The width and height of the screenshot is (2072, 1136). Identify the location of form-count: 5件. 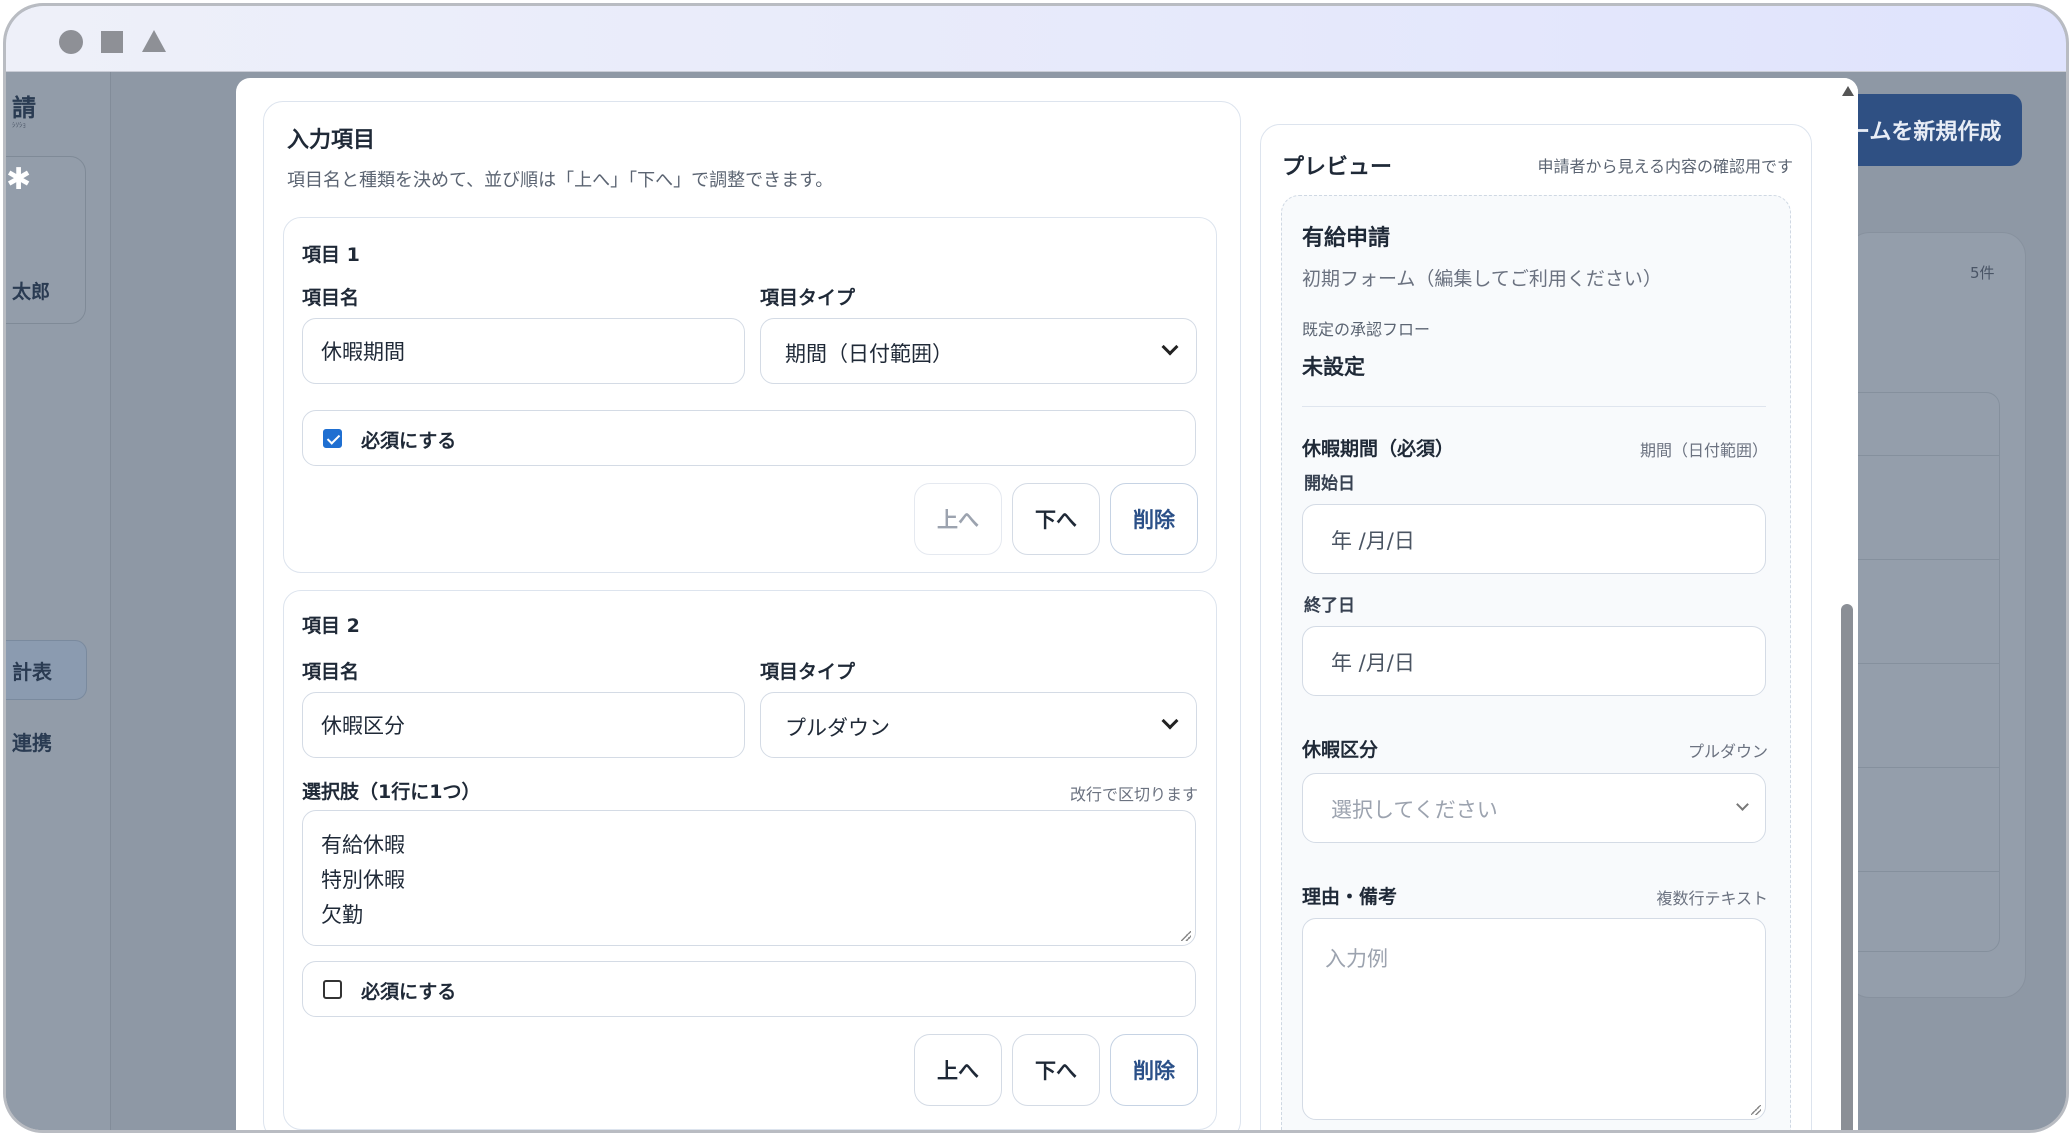
(1982, 273).